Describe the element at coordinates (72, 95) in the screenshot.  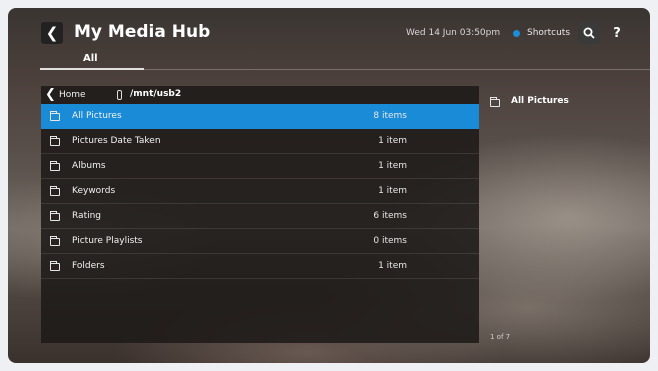
I see `breadcrumb-home: Home` at that location.